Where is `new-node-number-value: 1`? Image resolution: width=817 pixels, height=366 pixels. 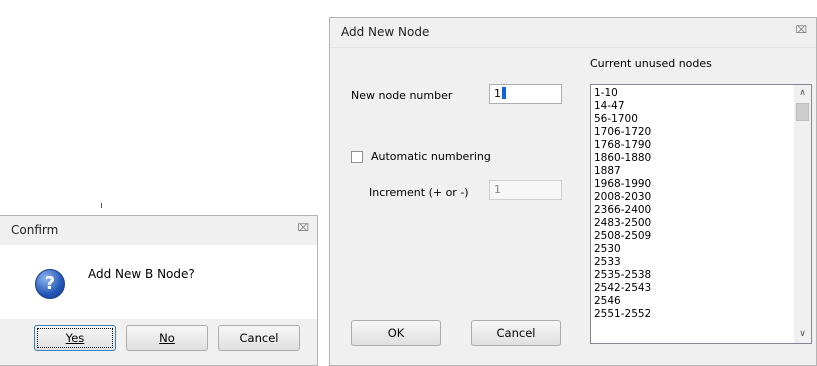
new-node-number-value: 1 is located at coordinates (497, 93).